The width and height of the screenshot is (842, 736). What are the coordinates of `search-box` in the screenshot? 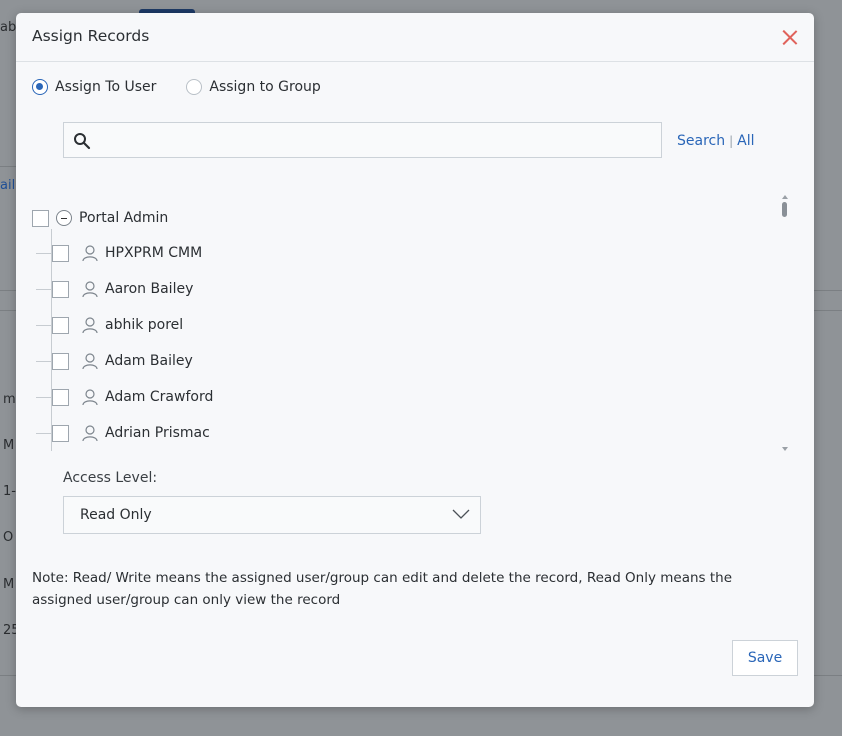 It's located at (362, 140).